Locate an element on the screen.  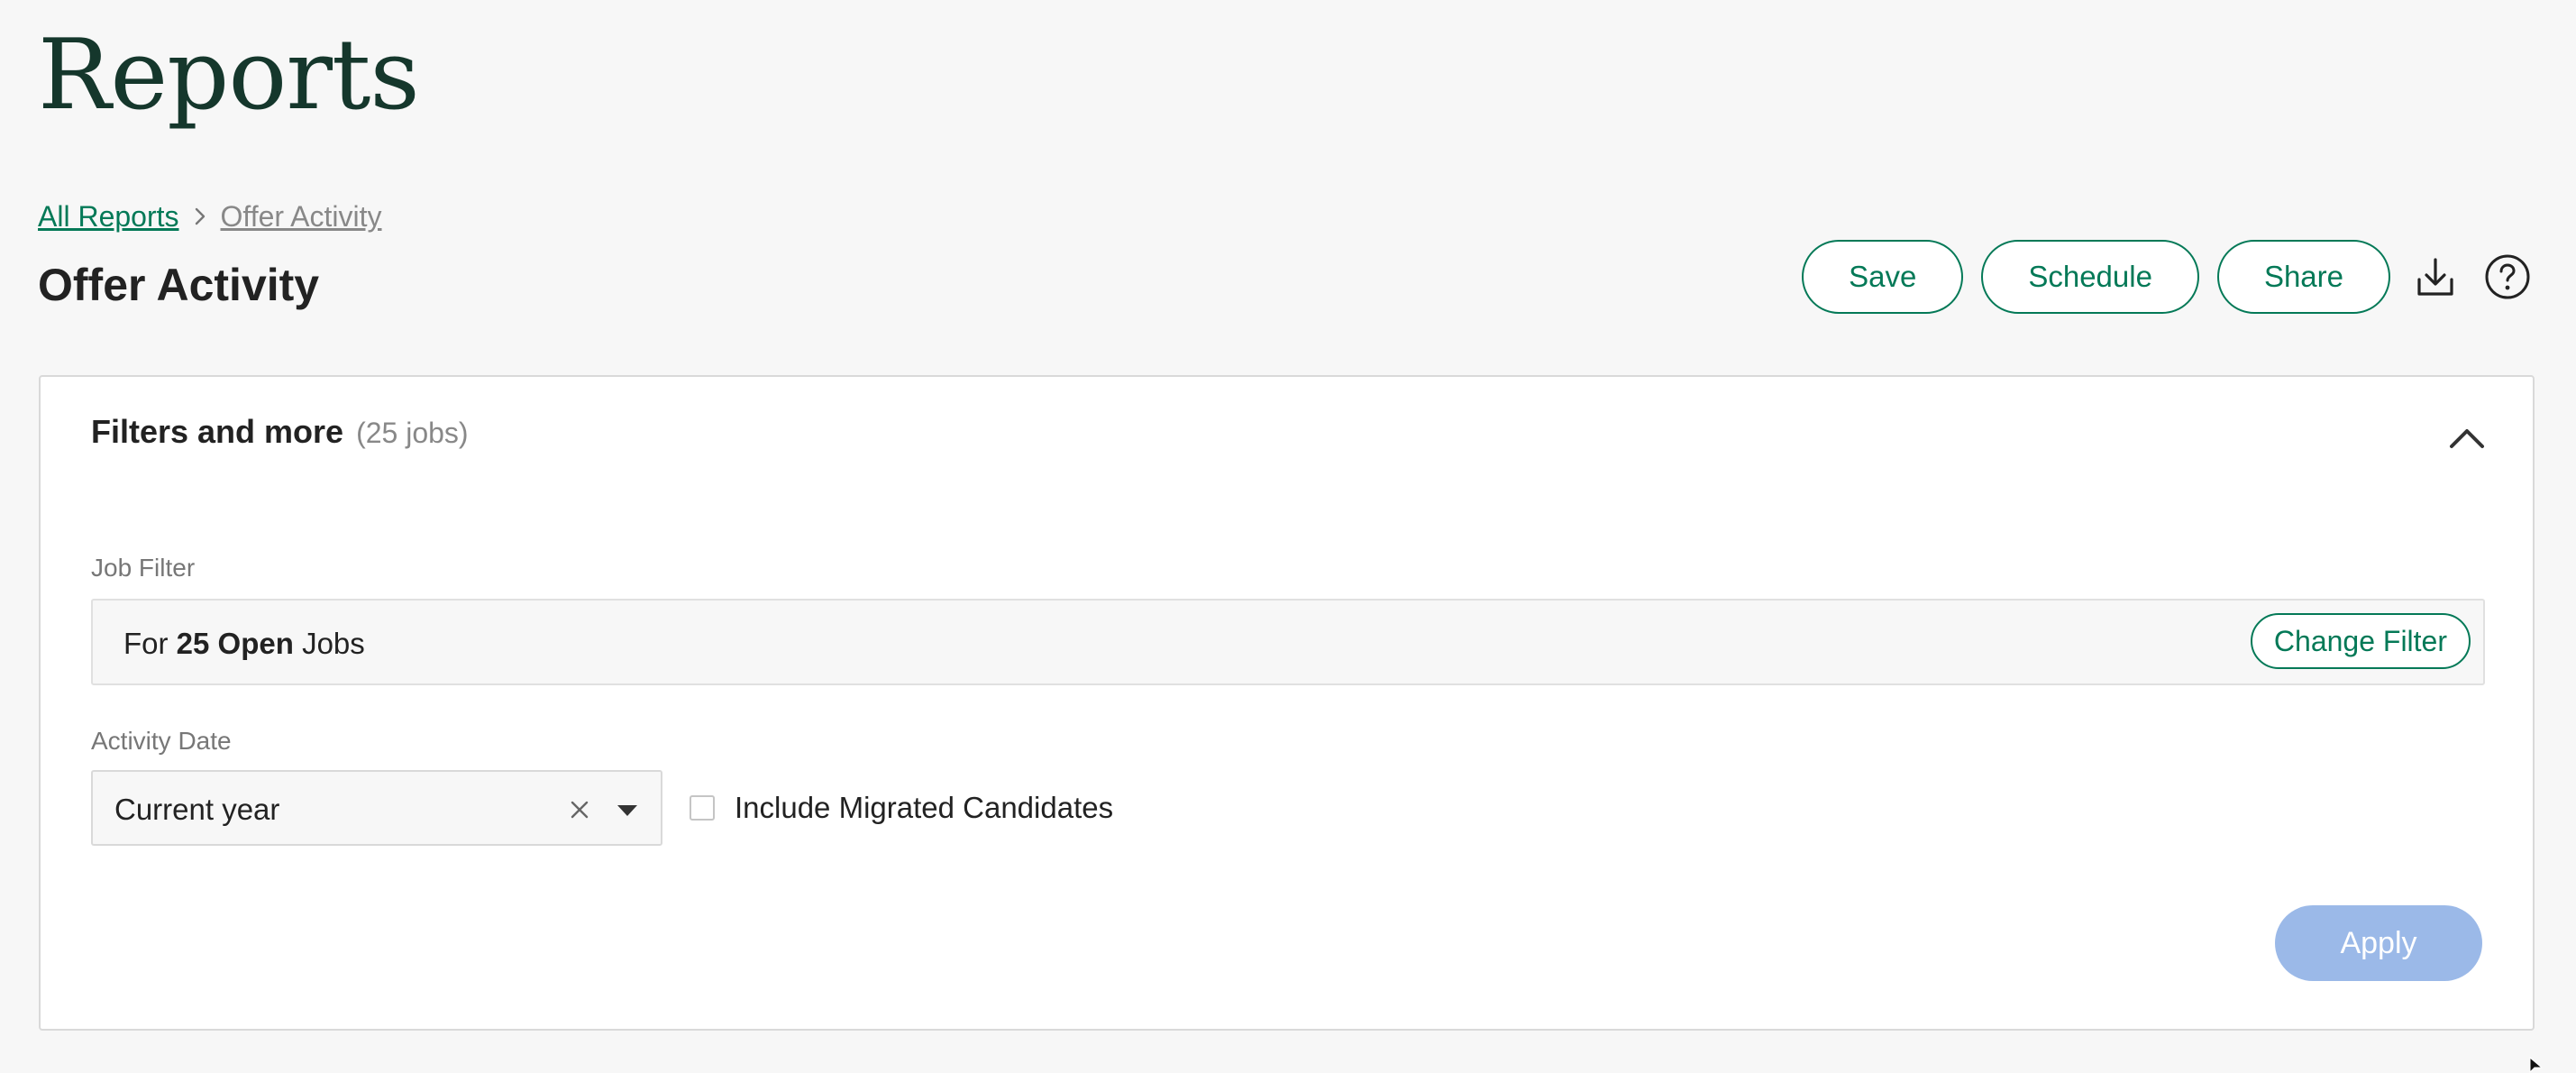
activity-date-value: Current year is located at coordinates (197, 809).